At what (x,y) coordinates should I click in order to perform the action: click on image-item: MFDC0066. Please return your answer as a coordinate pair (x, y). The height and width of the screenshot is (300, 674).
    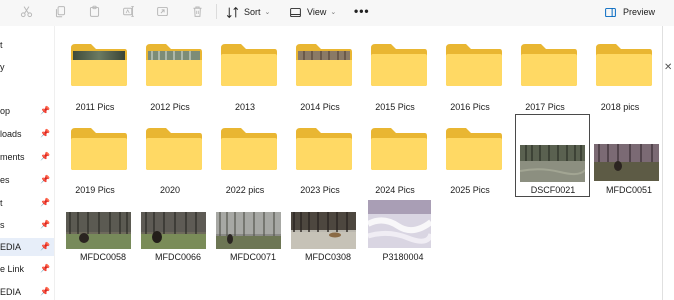
    Looking at the image, I should click on (169, 238).